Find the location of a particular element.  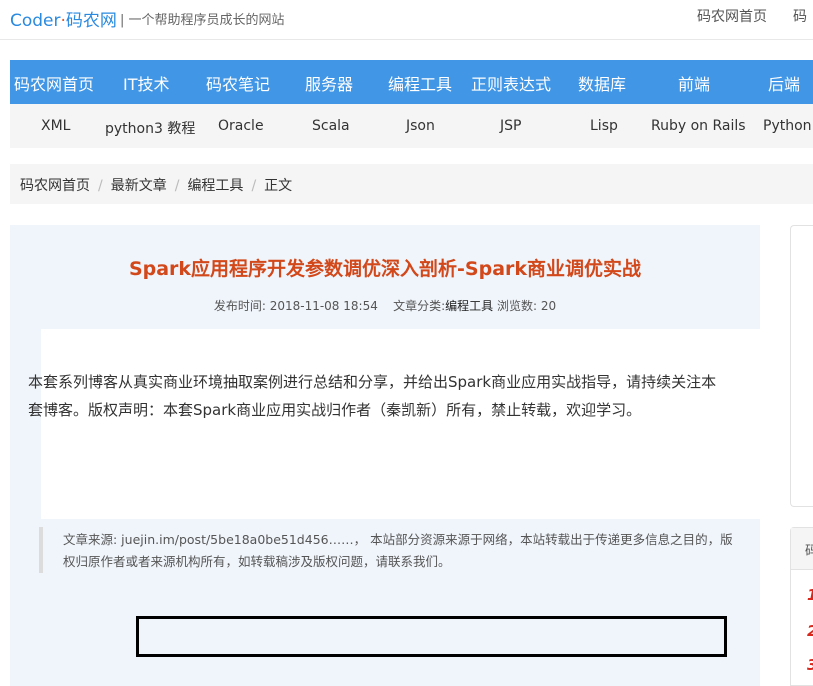

sidebar-ranking-header: 码 is located at coordinates (802, 549).